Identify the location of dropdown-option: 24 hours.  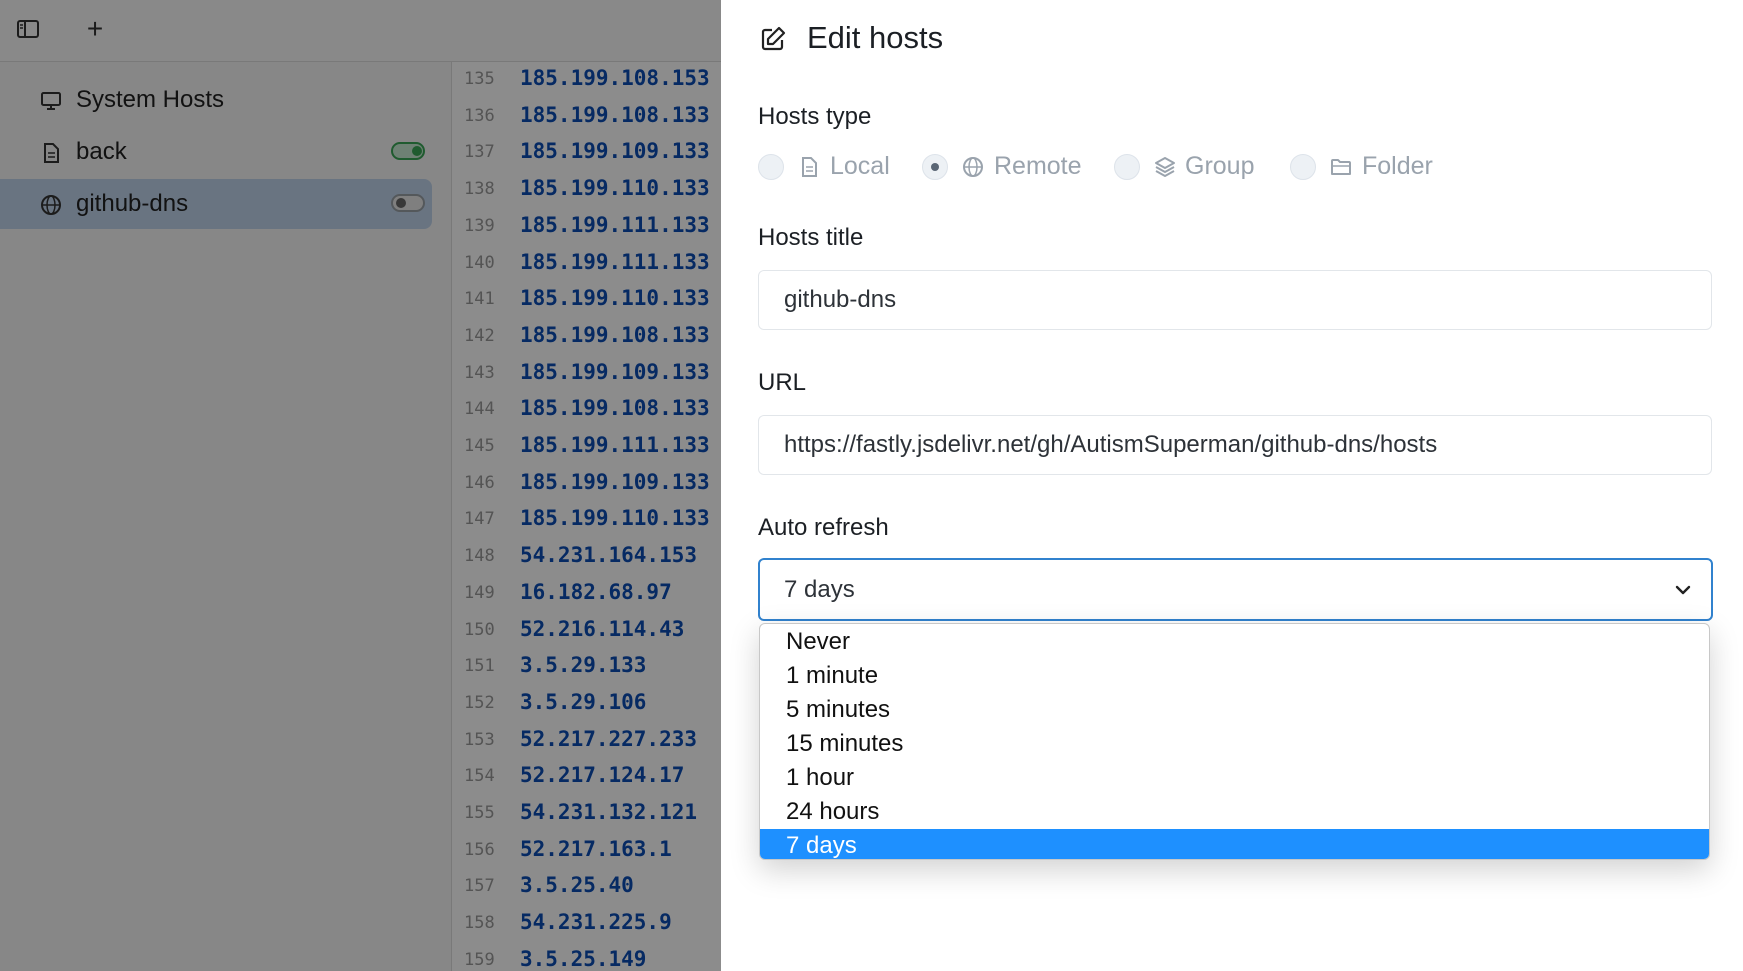
(1234, 812).